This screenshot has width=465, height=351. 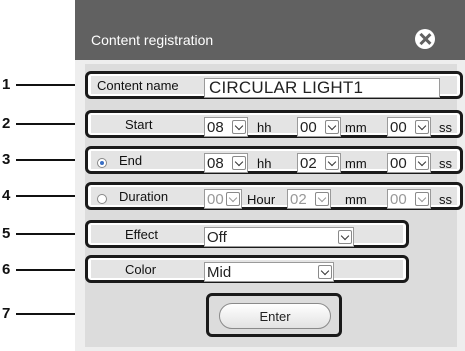 What do you see at coordinates (44, 123) in the screenshot?
I see `callout-2: 2` at bounding box center [44, 123].